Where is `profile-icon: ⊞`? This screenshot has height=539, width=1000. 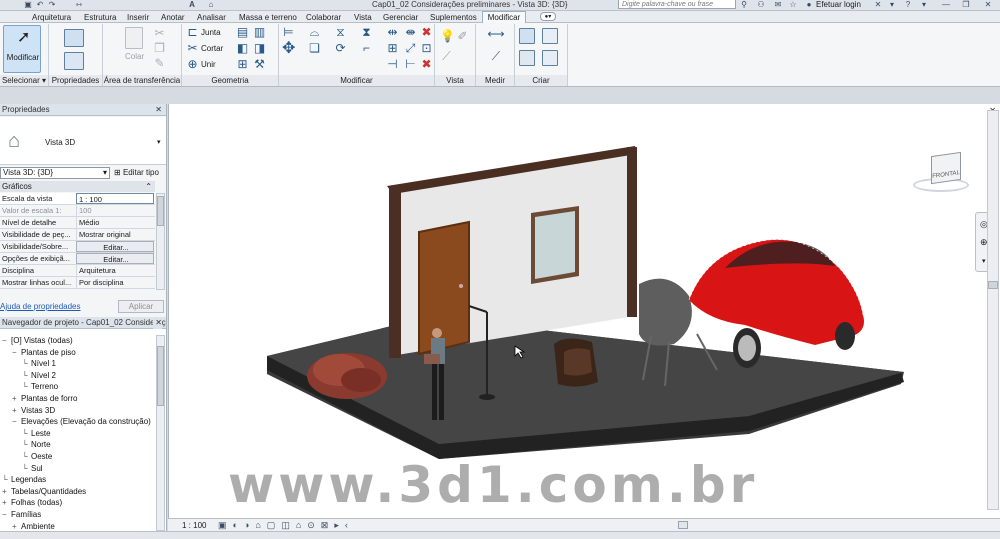
profile-icon: ⊞ is located at coordinates (242, 64).